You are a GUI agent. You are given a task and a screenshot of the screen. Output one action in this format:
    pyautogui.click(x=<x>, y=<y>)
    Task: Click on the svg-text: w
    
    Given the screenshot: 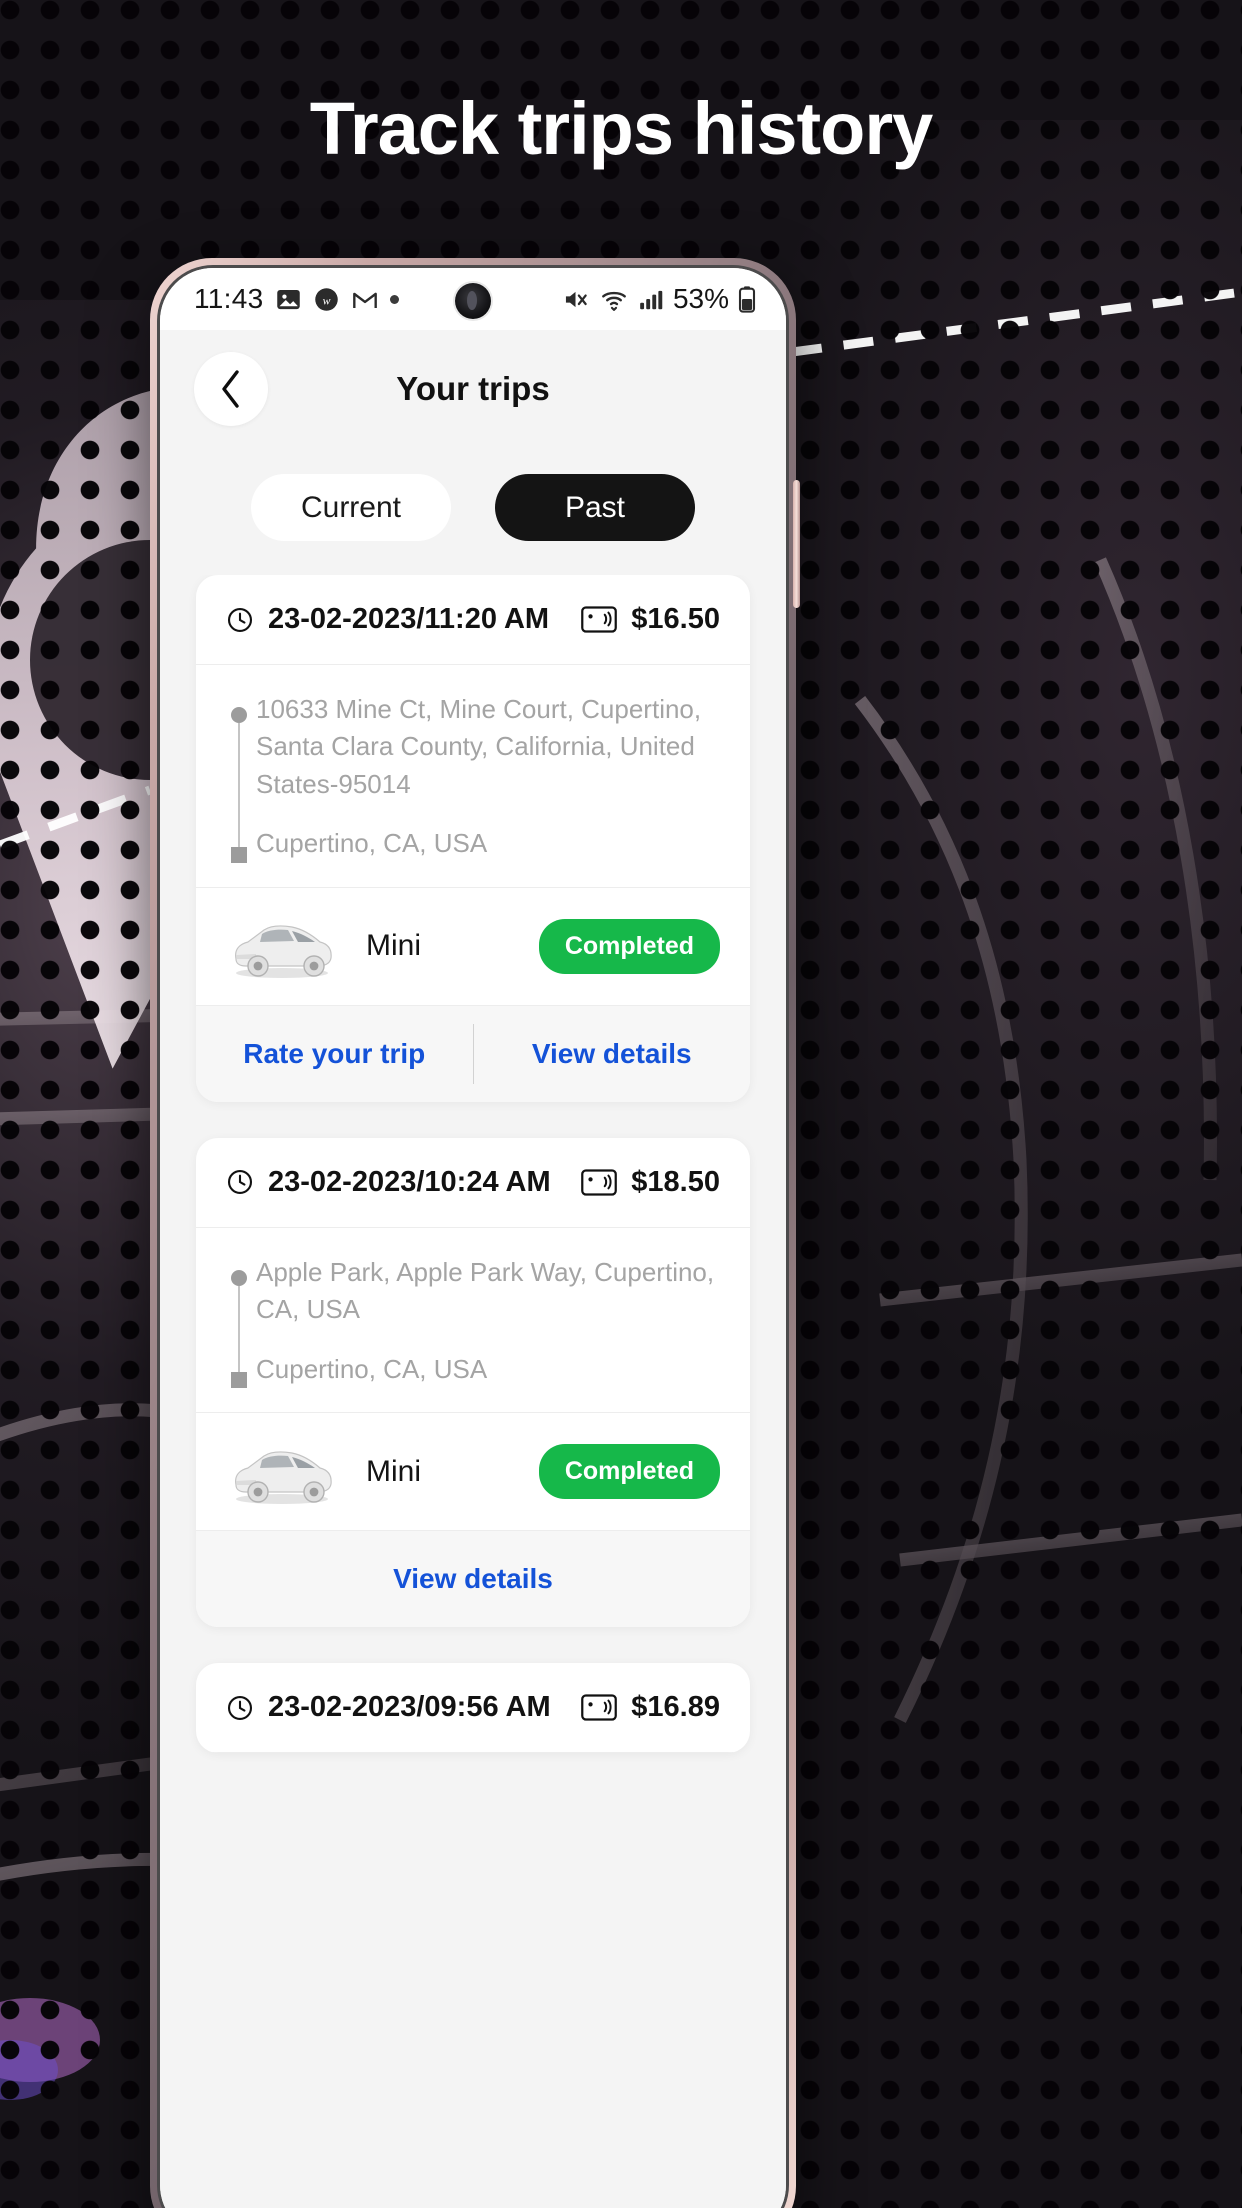 What is the action you would take?
    pyautogui.click(x=326, y=300)
    